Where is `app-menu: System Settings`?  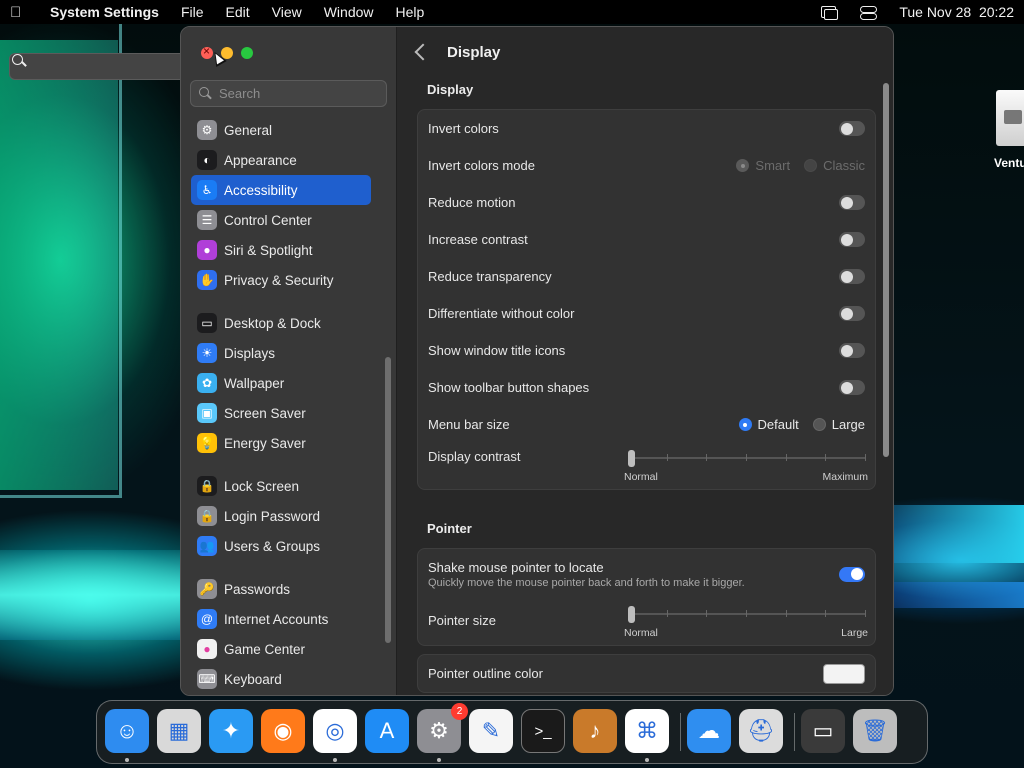
app-menu: System Settings is located at coordinates (104, 12).